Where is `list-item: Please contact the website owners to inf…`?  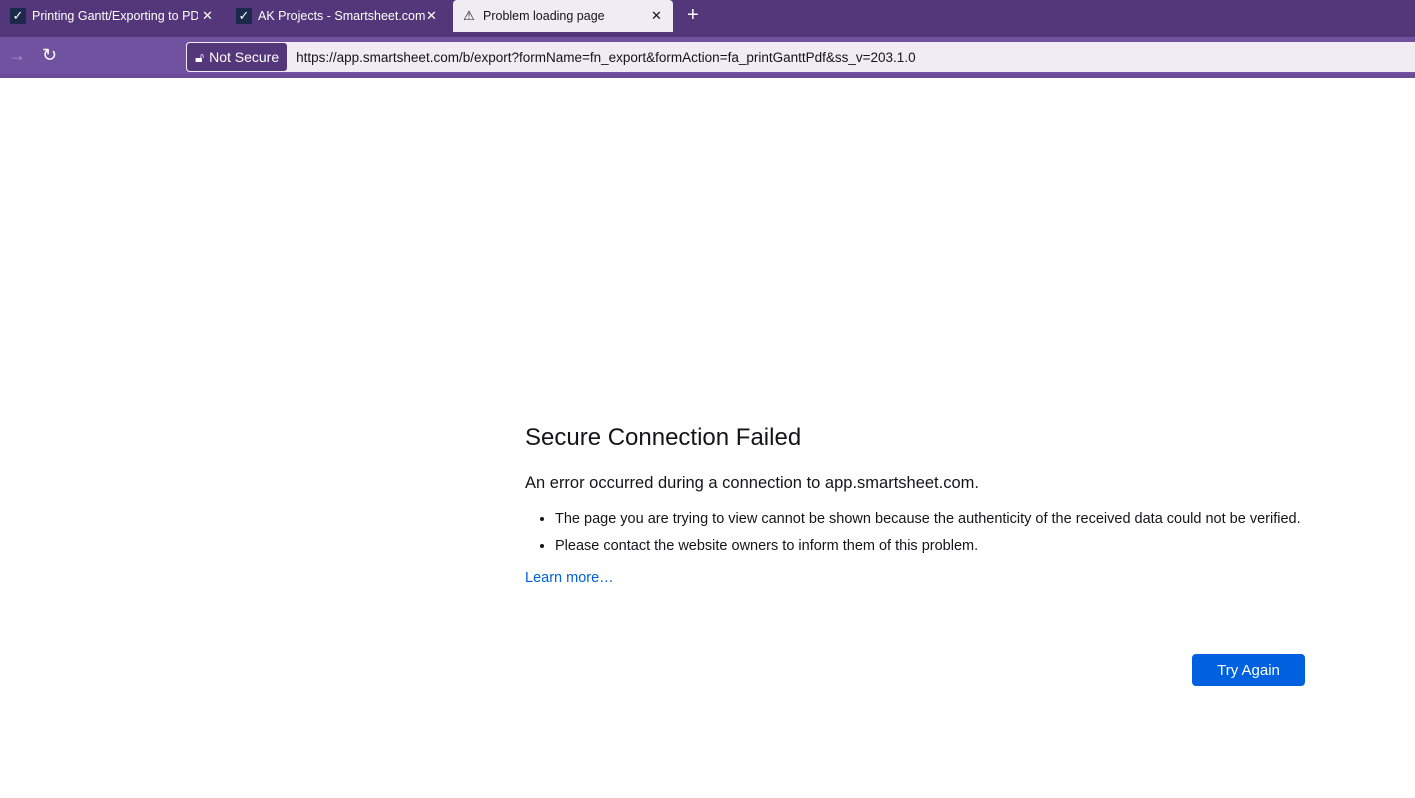
list-item: Please contact the website owners to inf… is located at coordinates (930, 546).